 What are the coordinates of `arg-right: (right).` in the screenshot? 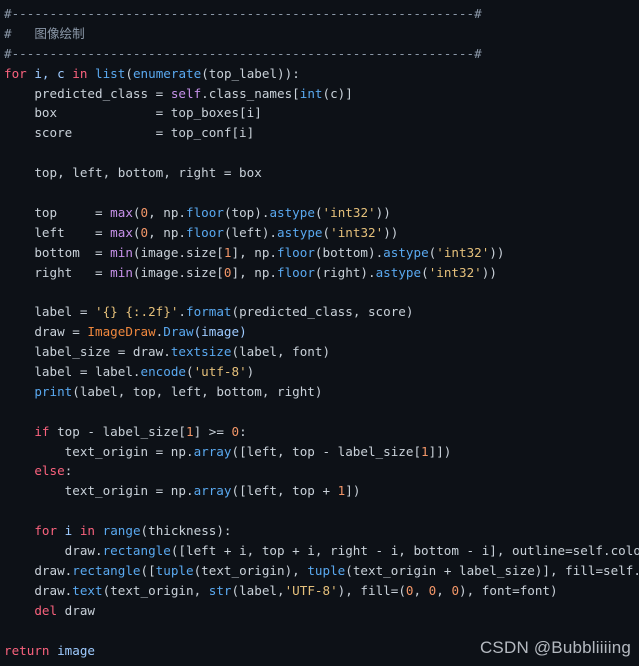 It's located at (345, 272).